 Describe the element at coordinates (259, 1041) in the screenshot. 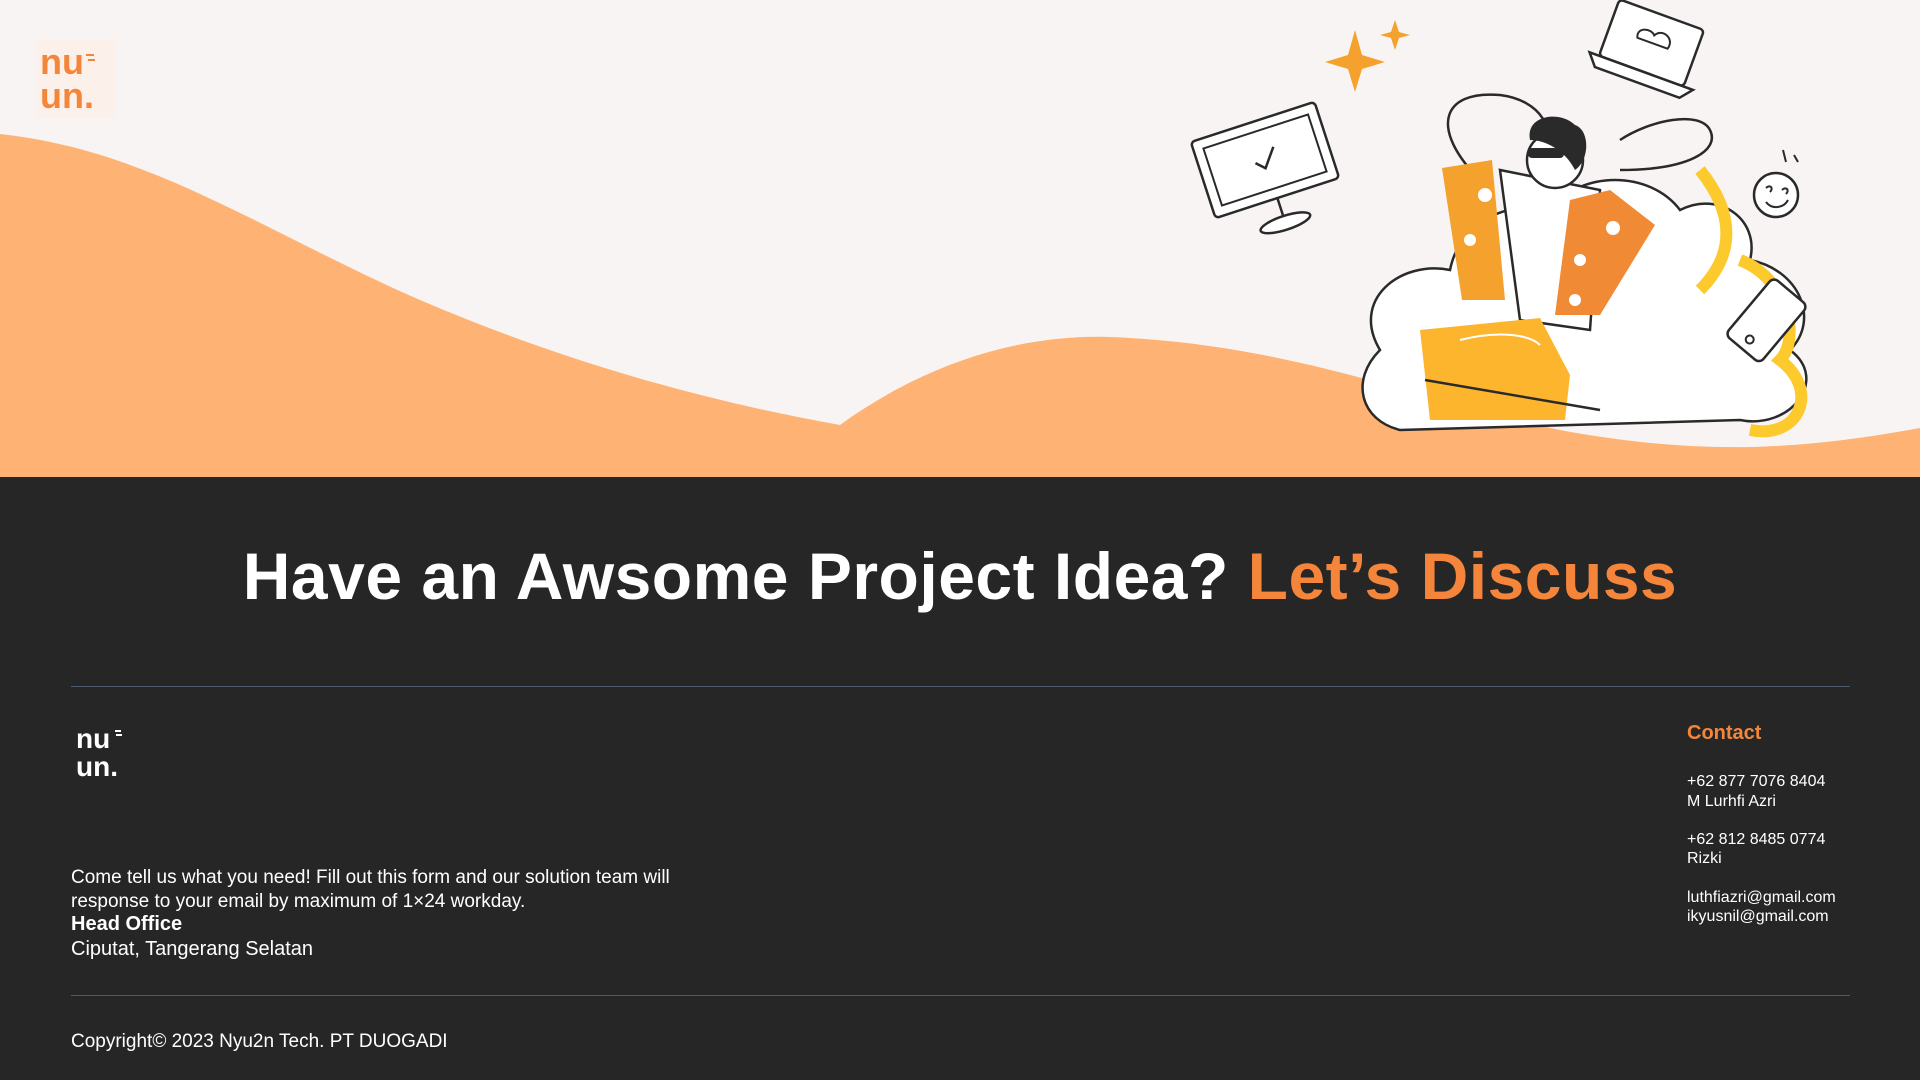

I see `copyright-text: Copyright© 2023 Nyu2n Tech. PT DUOGADI` at that location.